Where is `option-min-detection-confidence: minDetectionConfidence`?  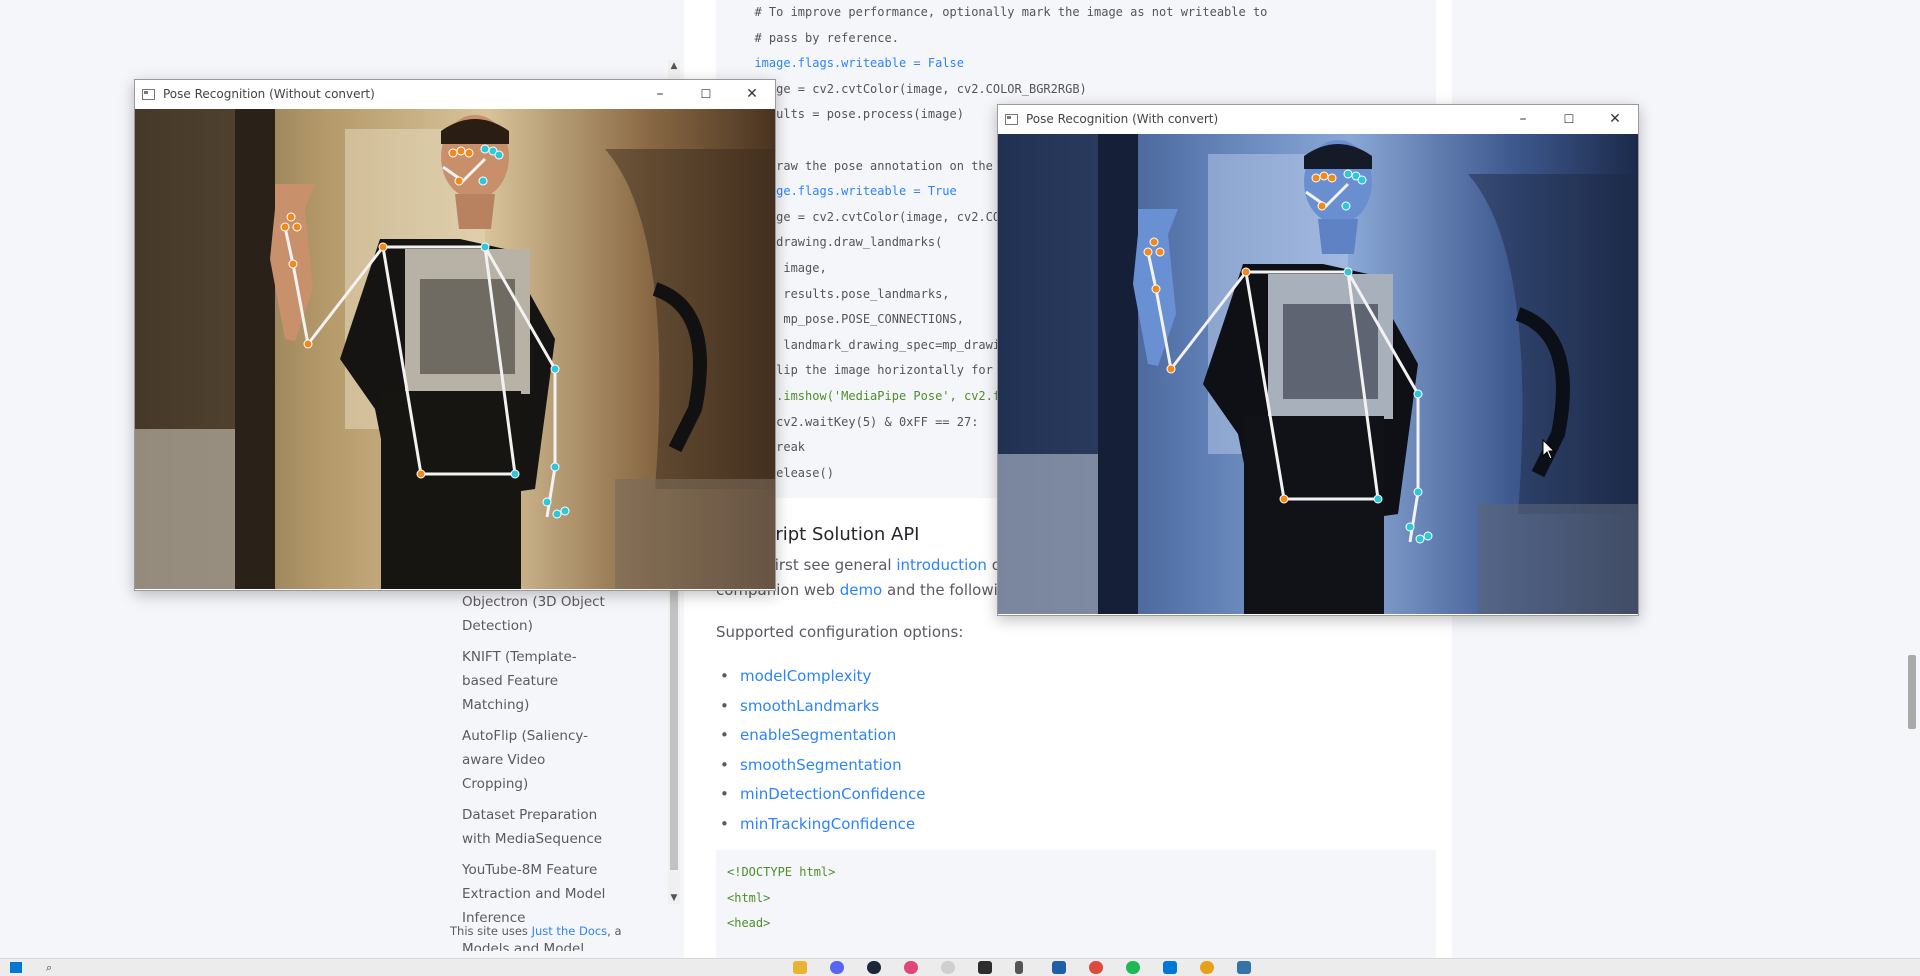
option-min-detection-confidence: minDetectionConfidence is located at coordinates (821, 795).